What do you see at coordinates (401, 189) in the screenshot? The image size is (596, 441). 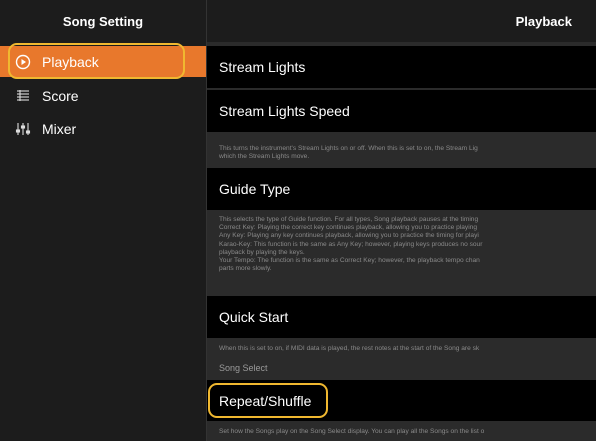 I see `setting-guide-type: Guide Type` at bounding box center [401, 189].